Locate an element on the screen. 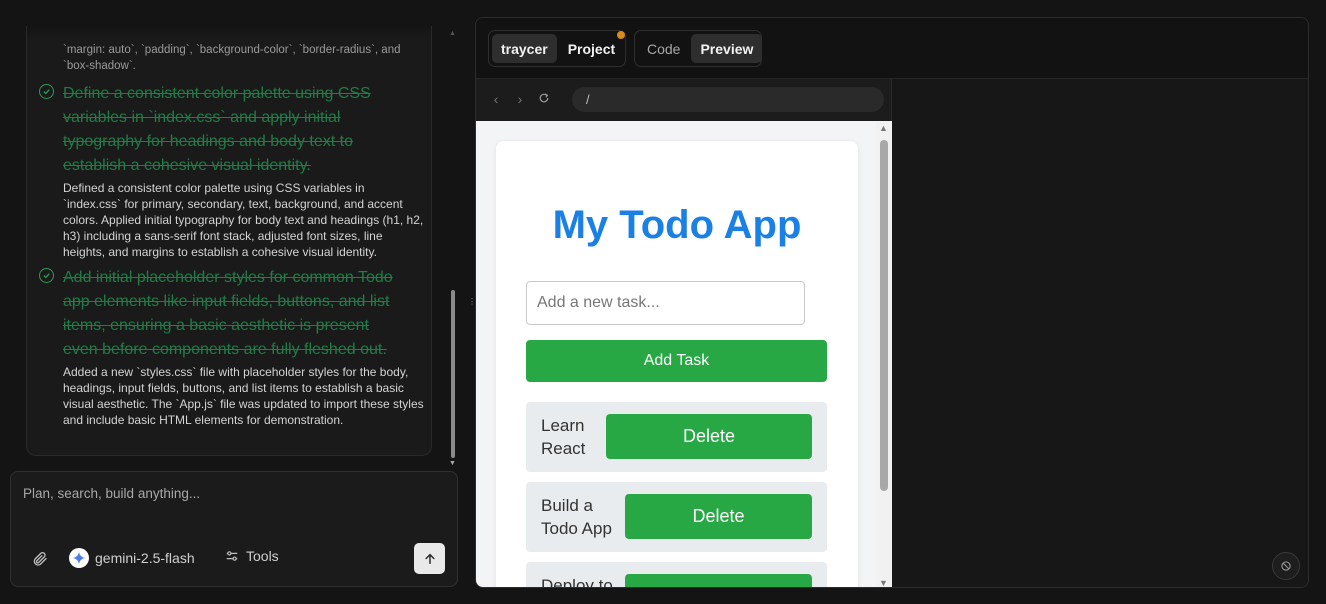 The image size is (1326, 604). browser-toolbar: ‹ › / is located at coordinates (684, 100).